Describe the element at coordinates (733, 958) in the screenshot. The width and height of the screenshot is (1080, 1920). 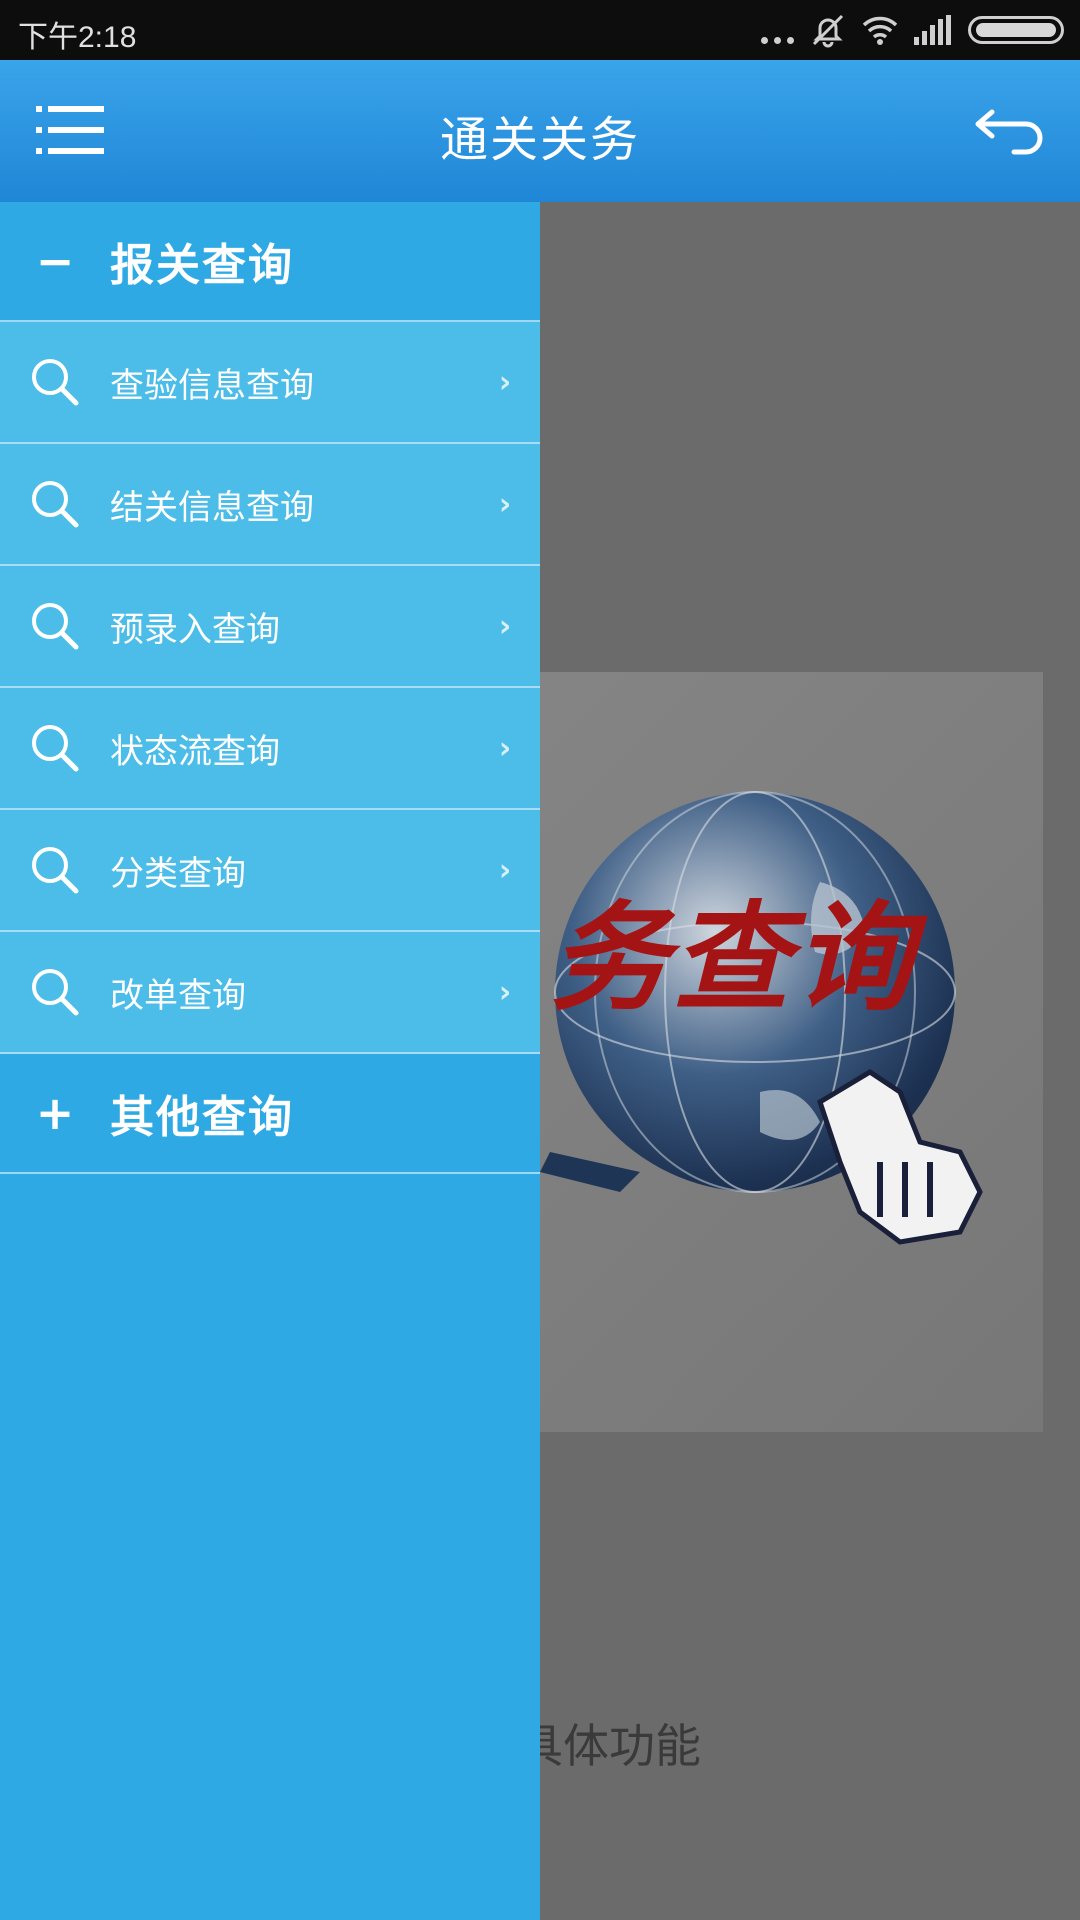
I see `banner-text: 务查询` at that location.